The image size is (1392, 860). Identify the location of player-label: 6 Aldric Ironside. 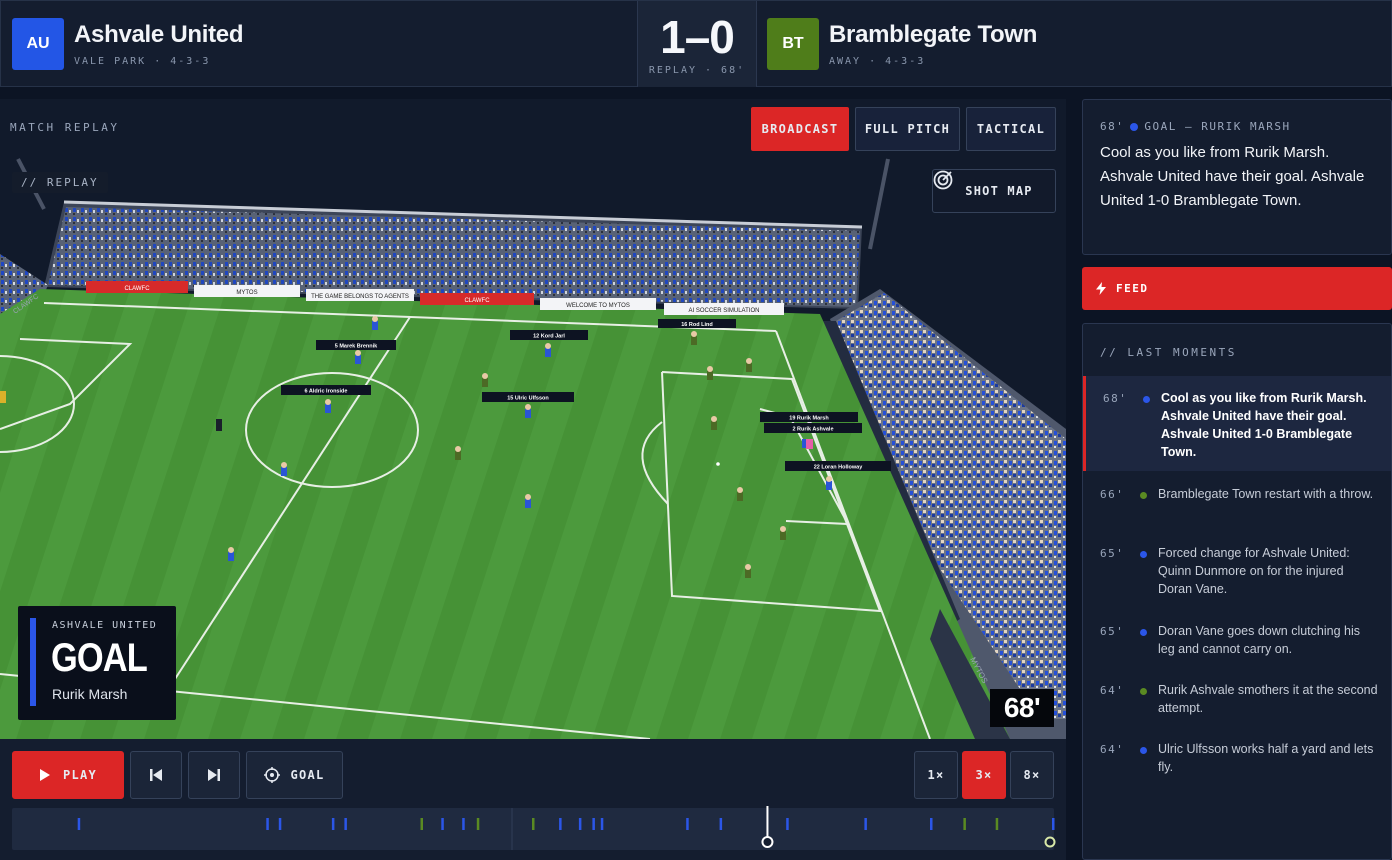
(326, 392).